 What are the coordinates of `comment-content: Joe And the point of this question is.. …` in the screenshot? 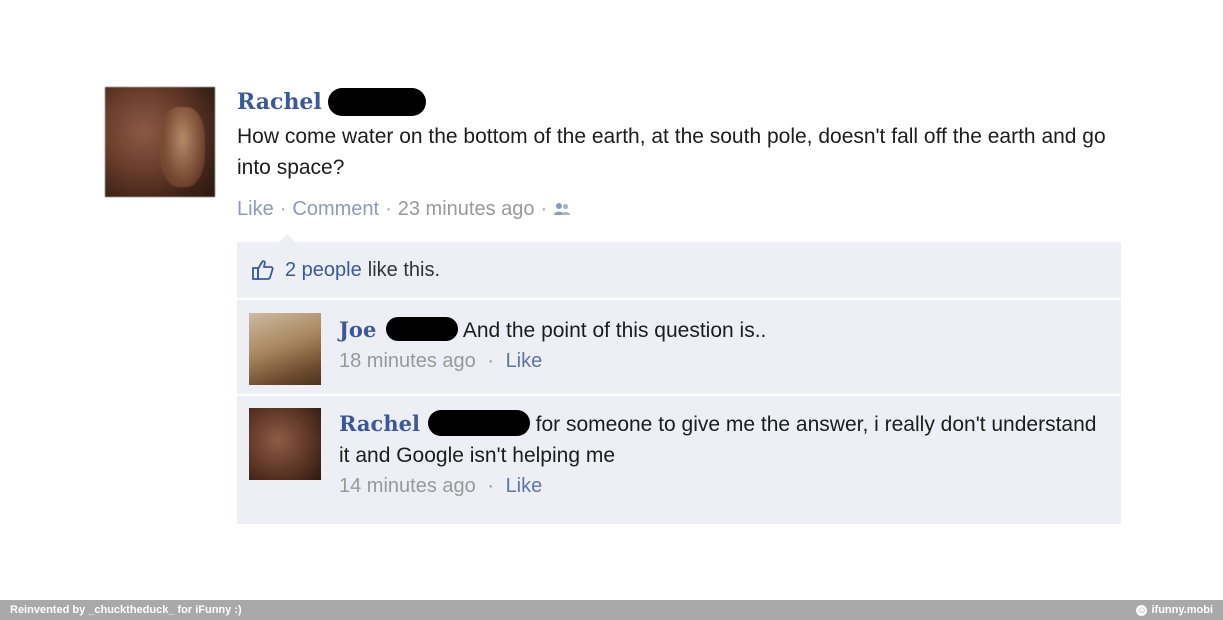 It's located at (720, 343).